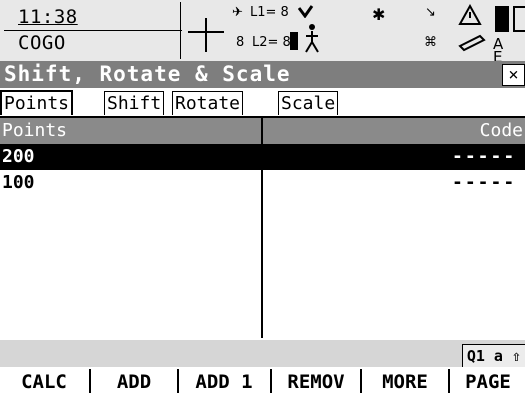  What do you see at coordinates (470, 14) in the screenshot?
I see `warning-icon` at bounding box center [470, 14].